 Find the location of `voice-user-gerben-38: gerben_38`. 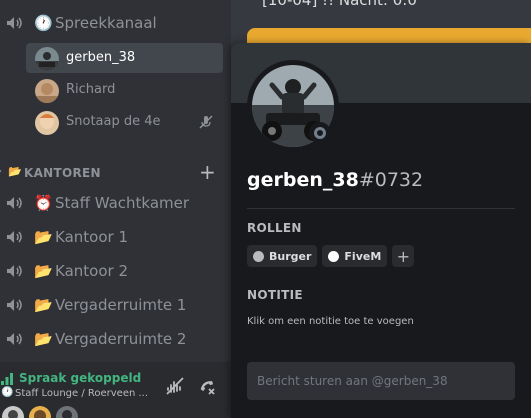

voice-user-gerben-38: gerben_38 is located at coordinates (124, 58).